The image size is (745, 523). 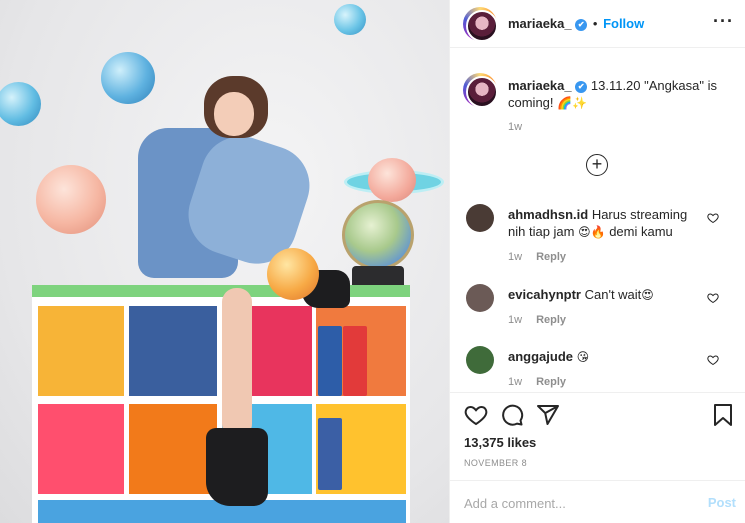 I want to click on globe-prop, so click(x=378, y=235).